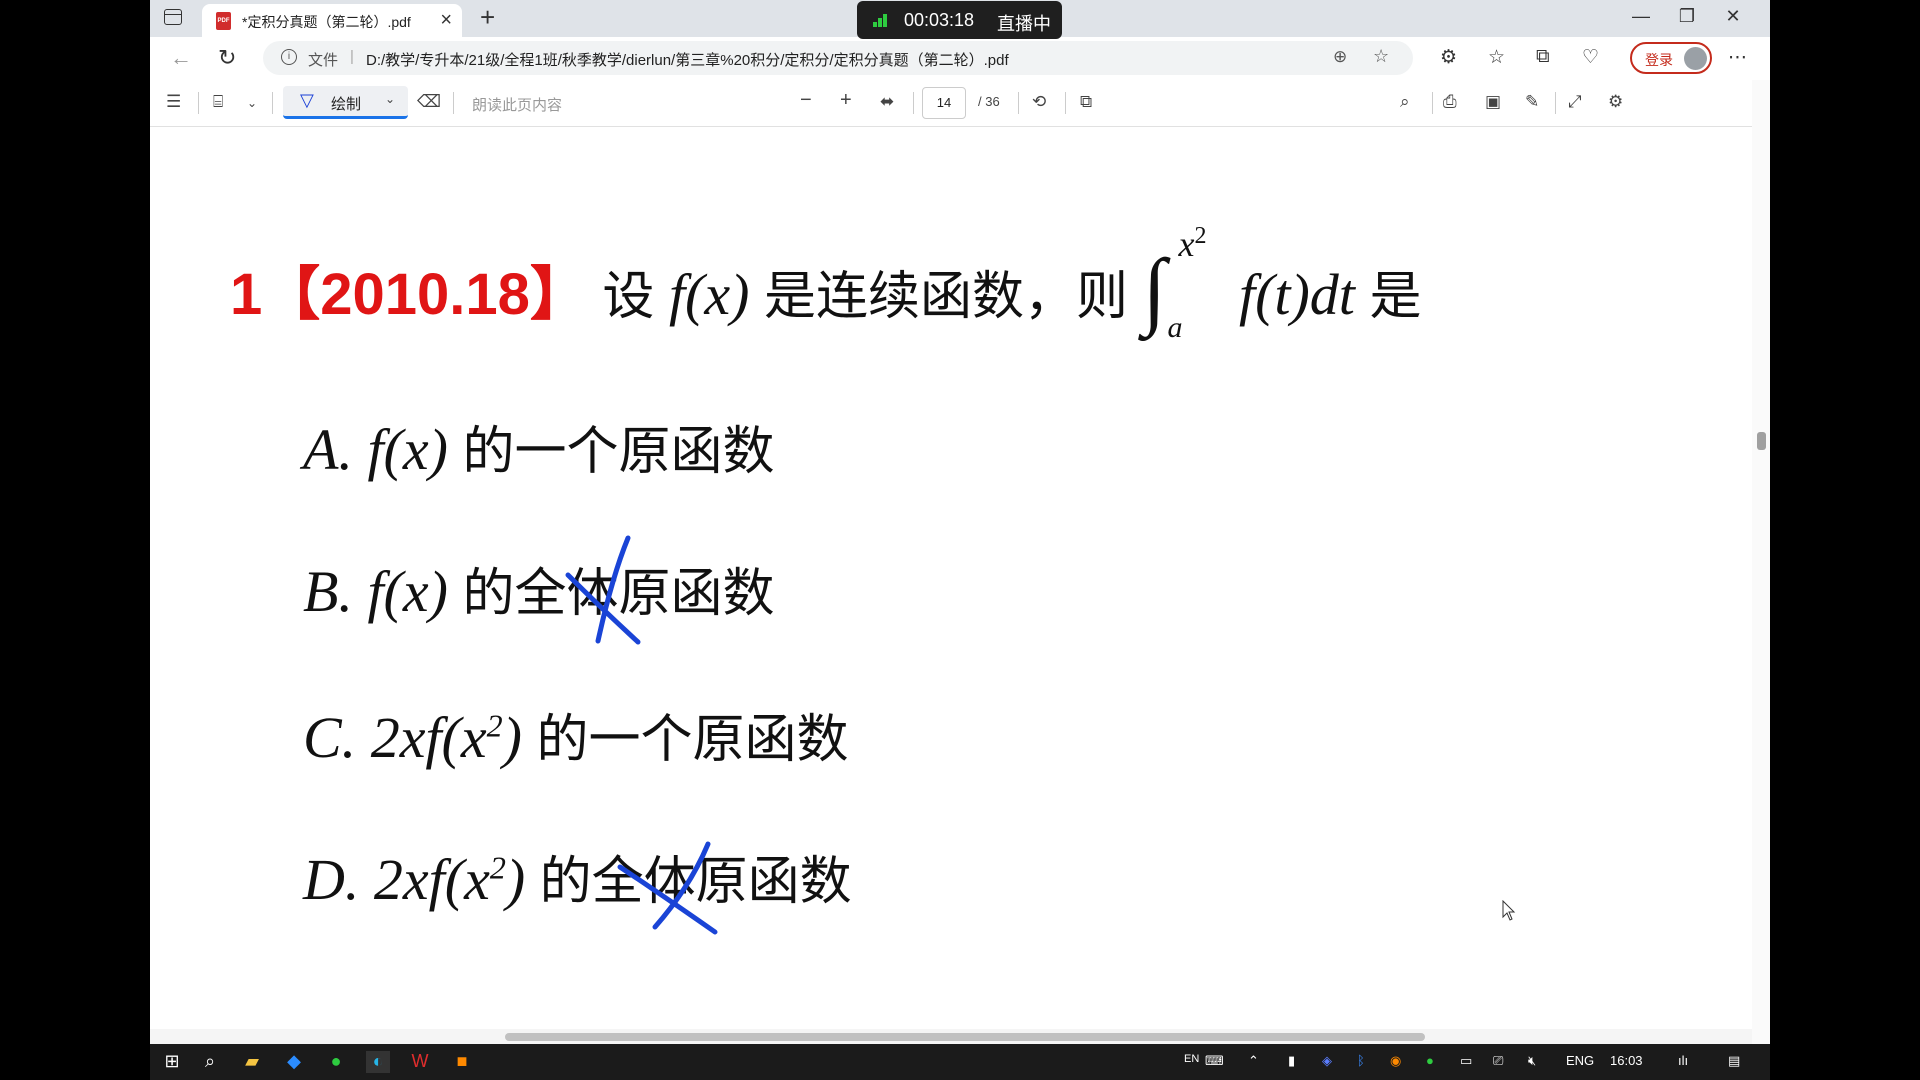 The width and height of the screenshot is (1920, 1080). I want to click on print-icon: ⎙, so click(1450, 102).